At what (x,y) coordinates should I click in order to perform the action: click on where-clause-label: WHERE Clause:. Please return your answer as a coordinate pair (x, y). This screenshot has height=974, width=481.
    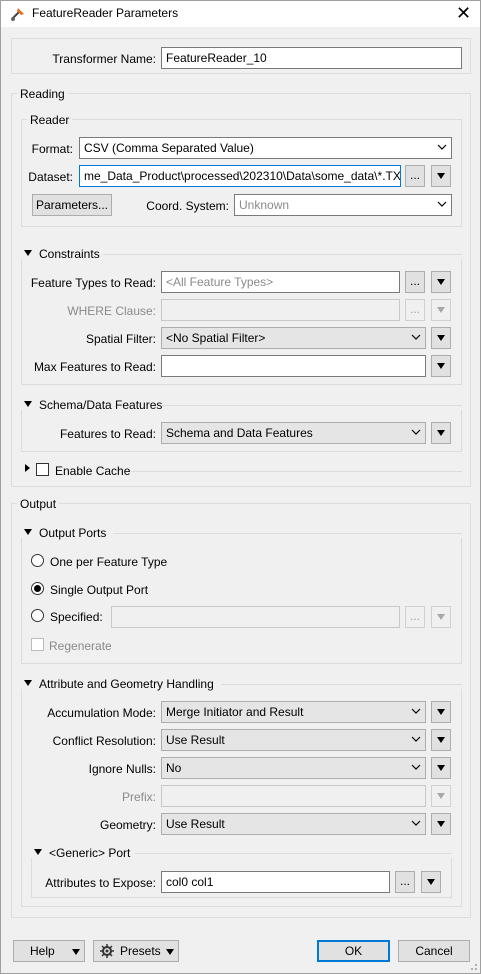
    Looking at the image, I should click on (111, 311).